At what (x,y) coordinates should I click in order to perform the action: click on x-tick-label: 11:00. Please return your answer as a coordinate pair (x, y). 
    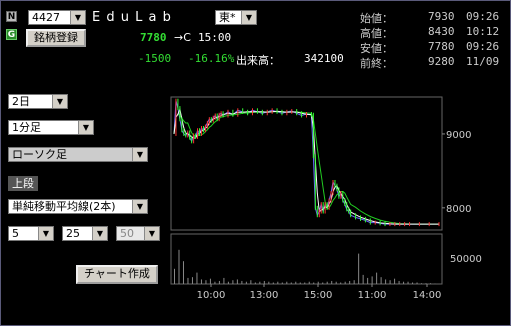
    Looking at the image, I should click on (372, 295).